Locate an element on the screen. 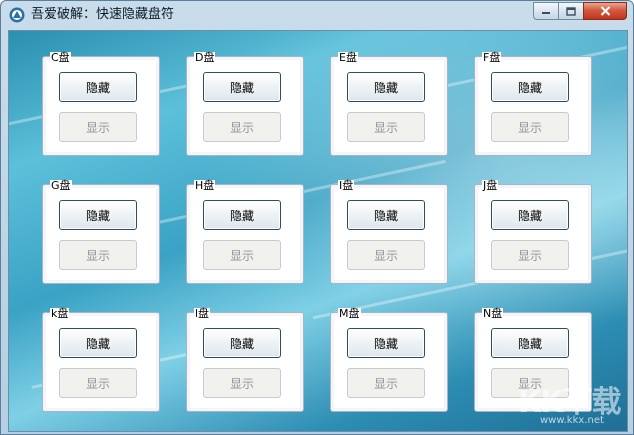 This screenshot has width=634, height=435. minimize-icon is located at coordinates (546, 13).